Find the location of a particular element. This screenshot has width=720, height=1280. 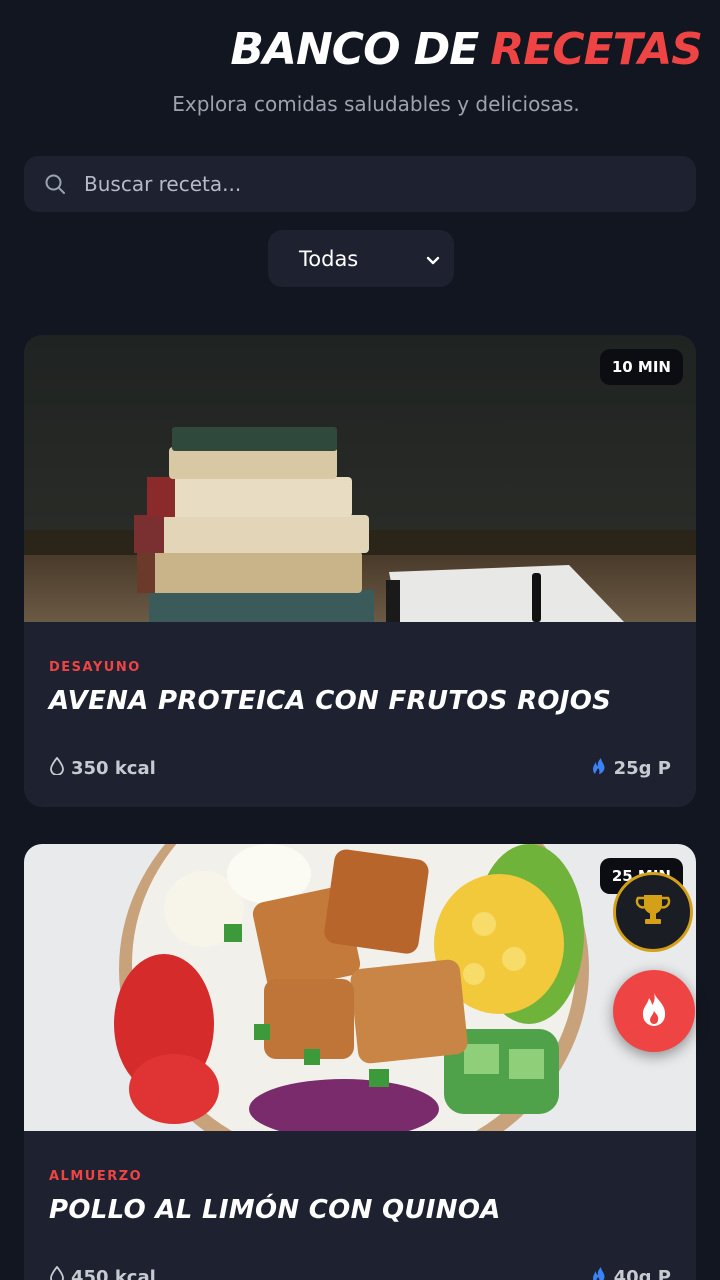

page-title: BANCO DE RECETAS is located at coordinates (466, 49).